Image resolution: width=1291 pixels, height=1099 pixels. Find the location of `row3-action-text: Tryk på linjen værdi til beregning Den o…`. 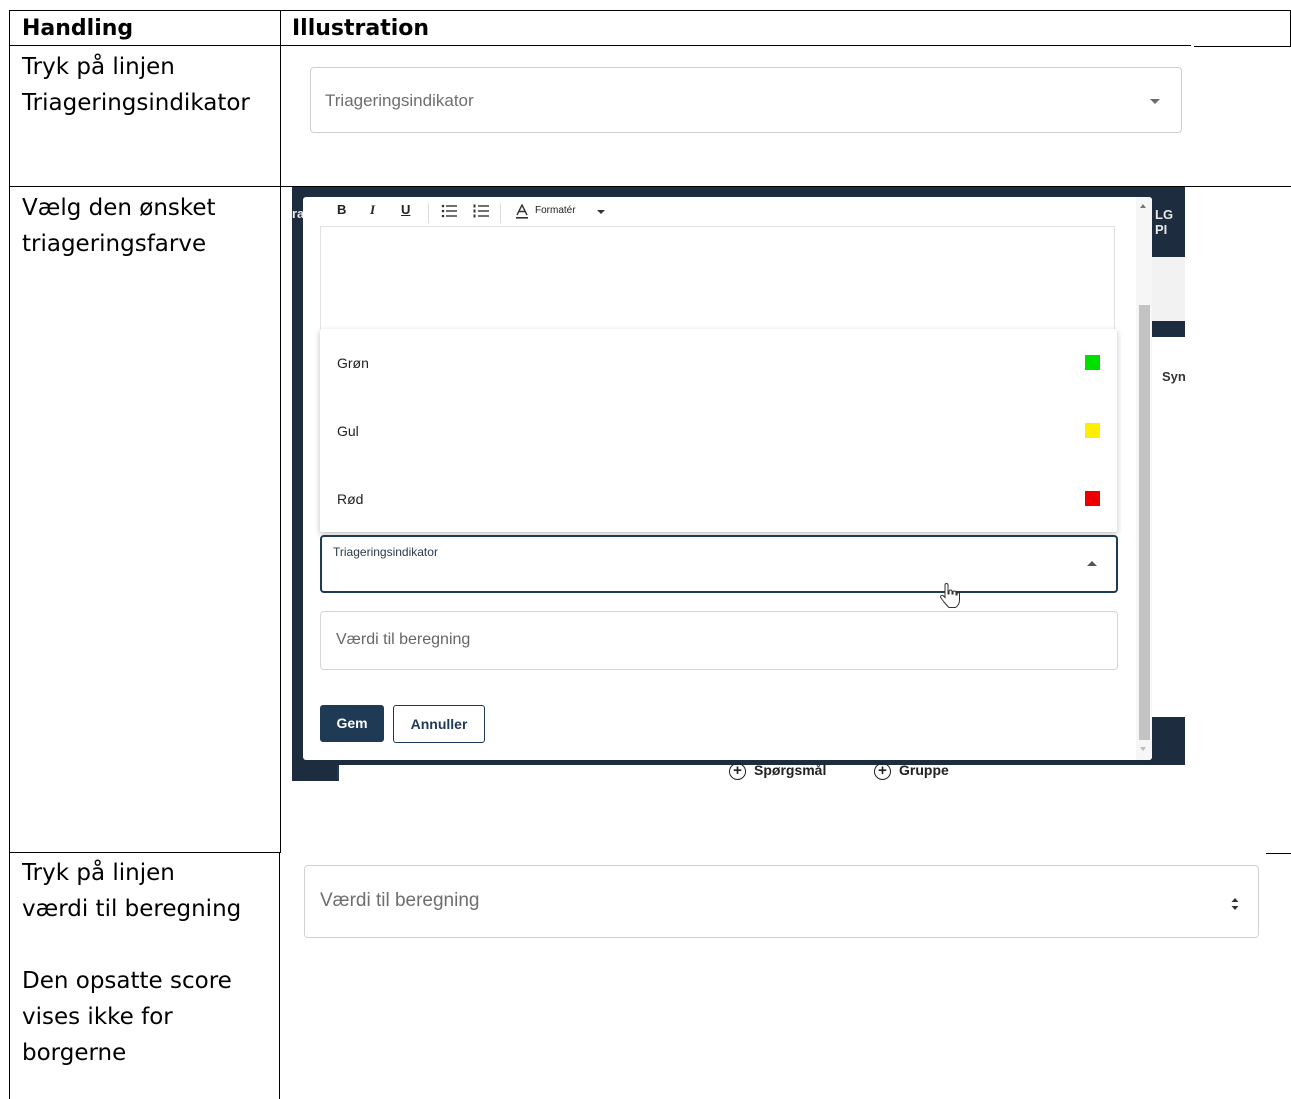

row3-action-text: Tryk på linjen værdi til beregning Den o… is located at coordinates (131, 963).